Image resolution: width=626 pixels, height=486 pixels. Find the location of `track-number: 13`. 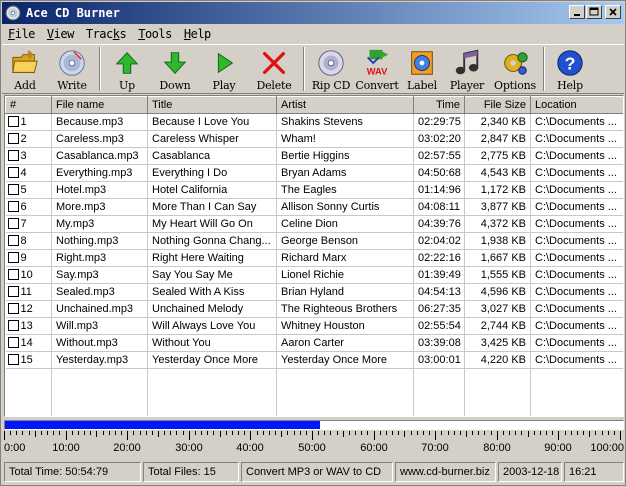

track-number: 13 is located at coordinates (26, 326).